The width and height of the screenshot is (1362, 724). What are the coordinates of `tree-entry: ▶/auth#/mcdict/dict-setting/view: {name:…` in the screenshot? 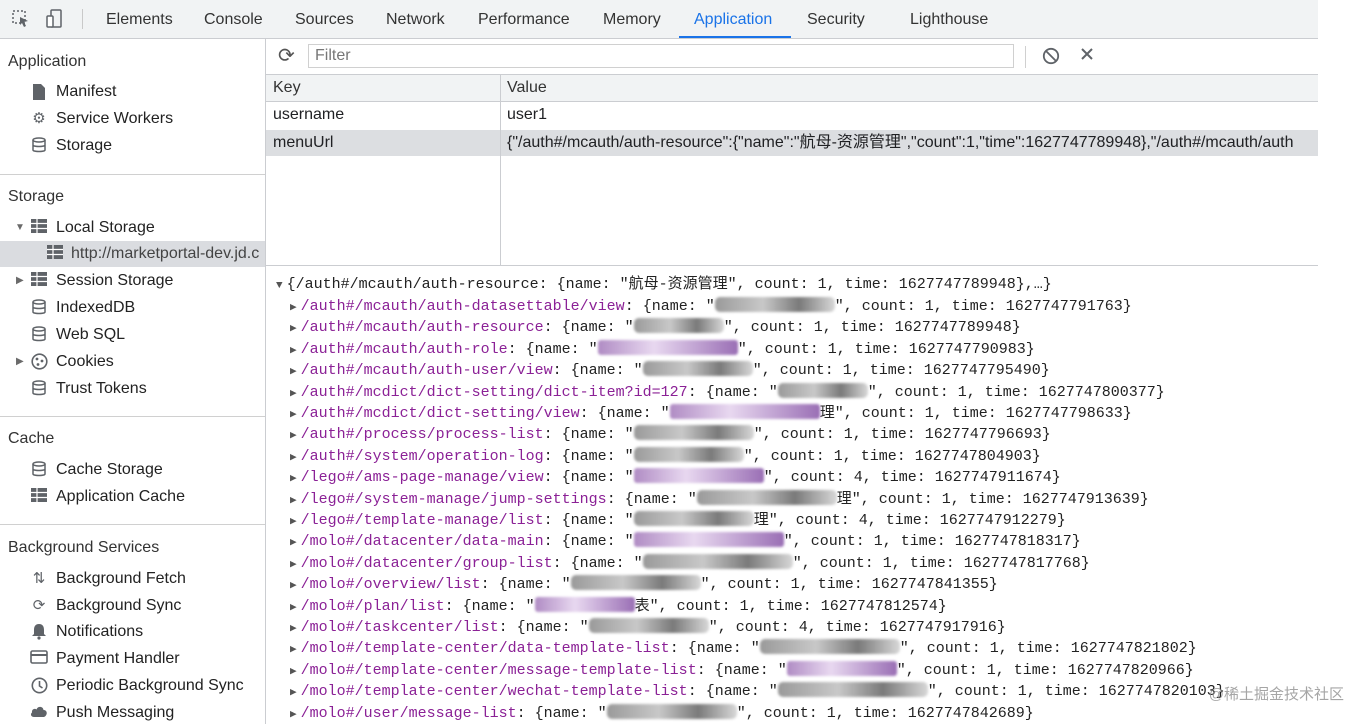 It's located at (711, 413).